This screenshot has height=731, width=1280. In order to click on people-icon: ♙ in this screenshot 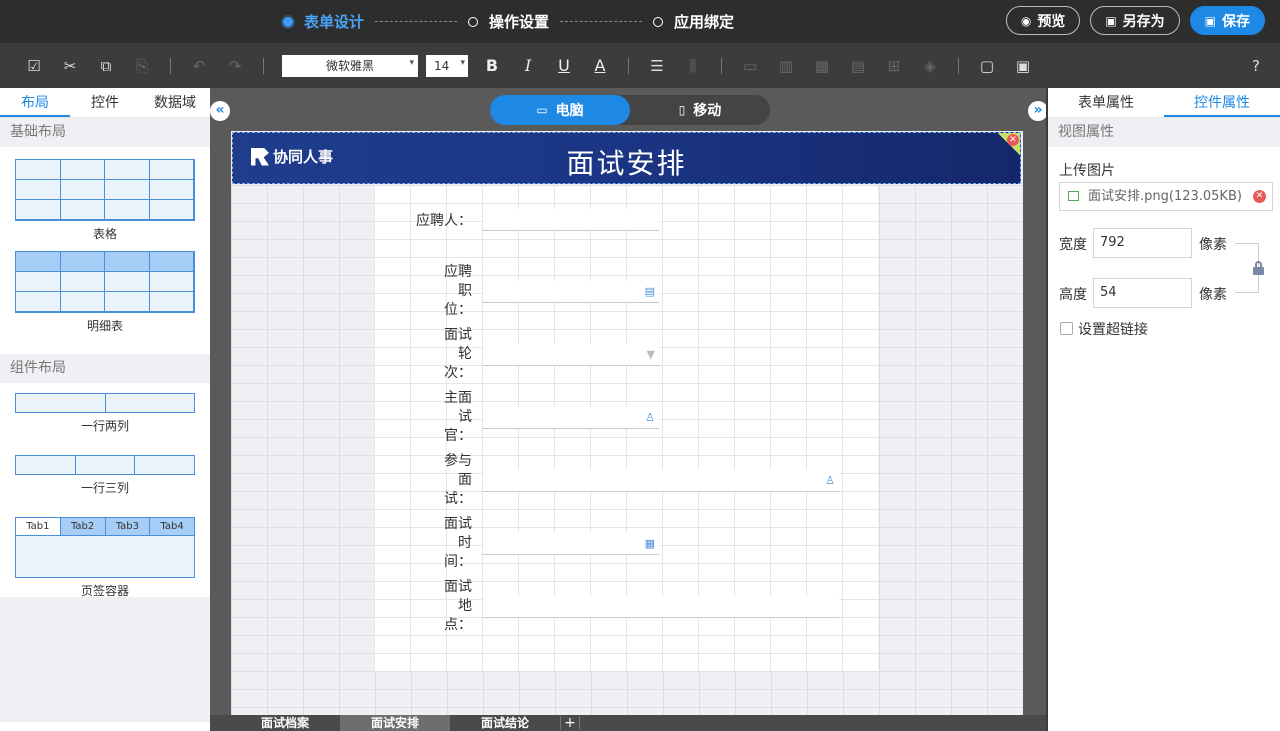, I will do `click(830, 480)`.